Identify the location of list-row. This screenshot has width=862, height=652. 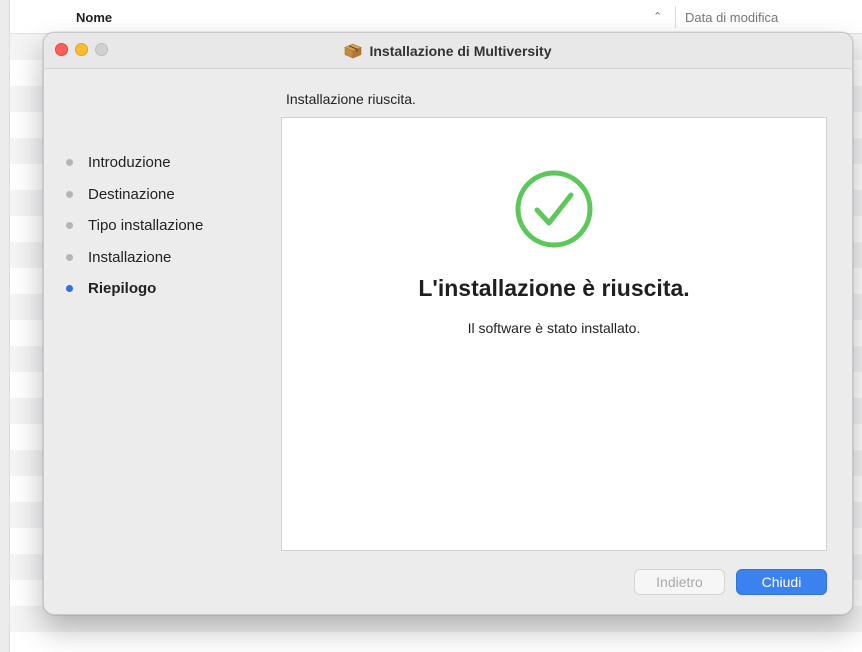
(436, 642).